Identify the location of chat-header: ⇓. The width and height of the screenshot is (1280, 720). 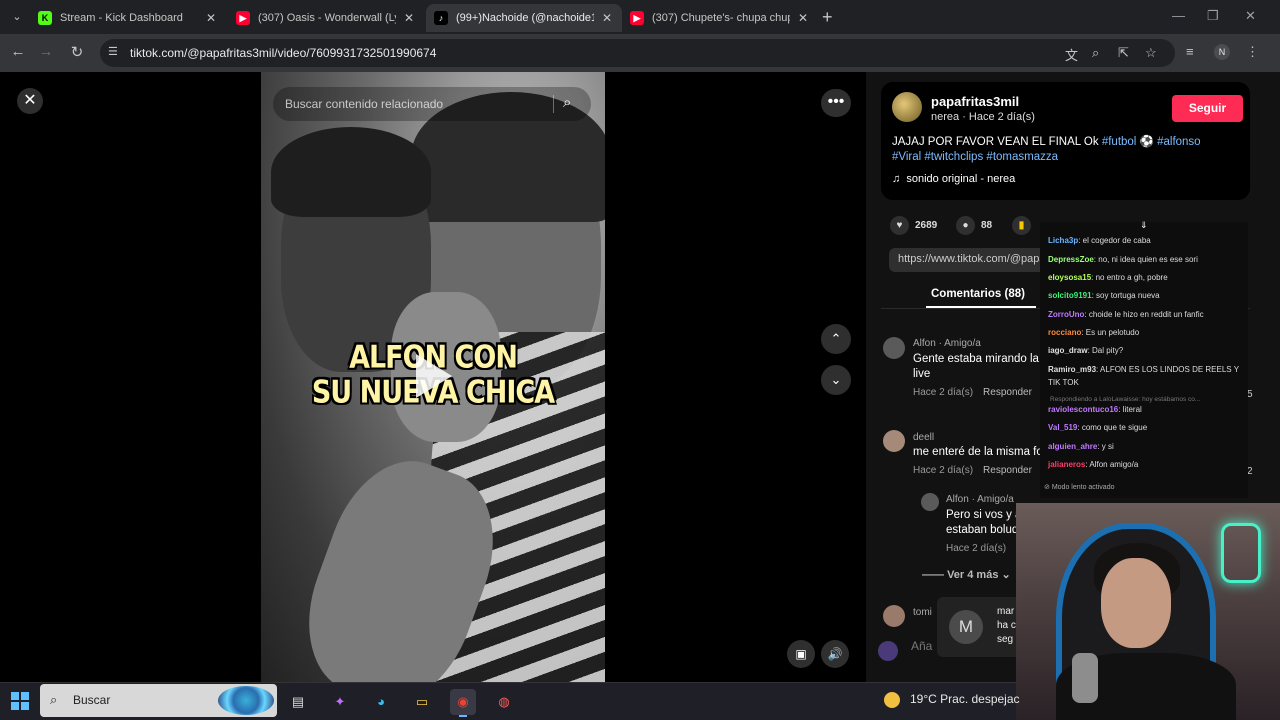
(1144, 226).